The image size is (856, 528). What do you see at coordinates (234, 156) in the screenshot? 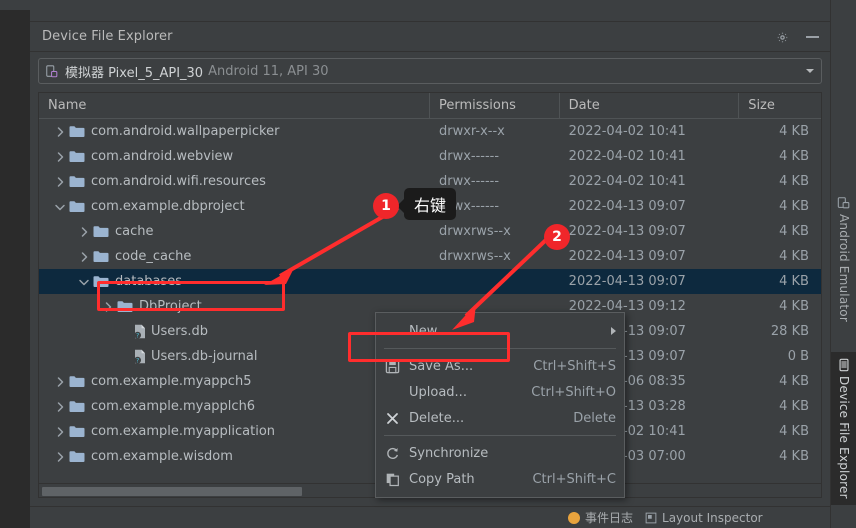
I see `file-name-cell: com.android.webview` at bounding box center [234, 156].